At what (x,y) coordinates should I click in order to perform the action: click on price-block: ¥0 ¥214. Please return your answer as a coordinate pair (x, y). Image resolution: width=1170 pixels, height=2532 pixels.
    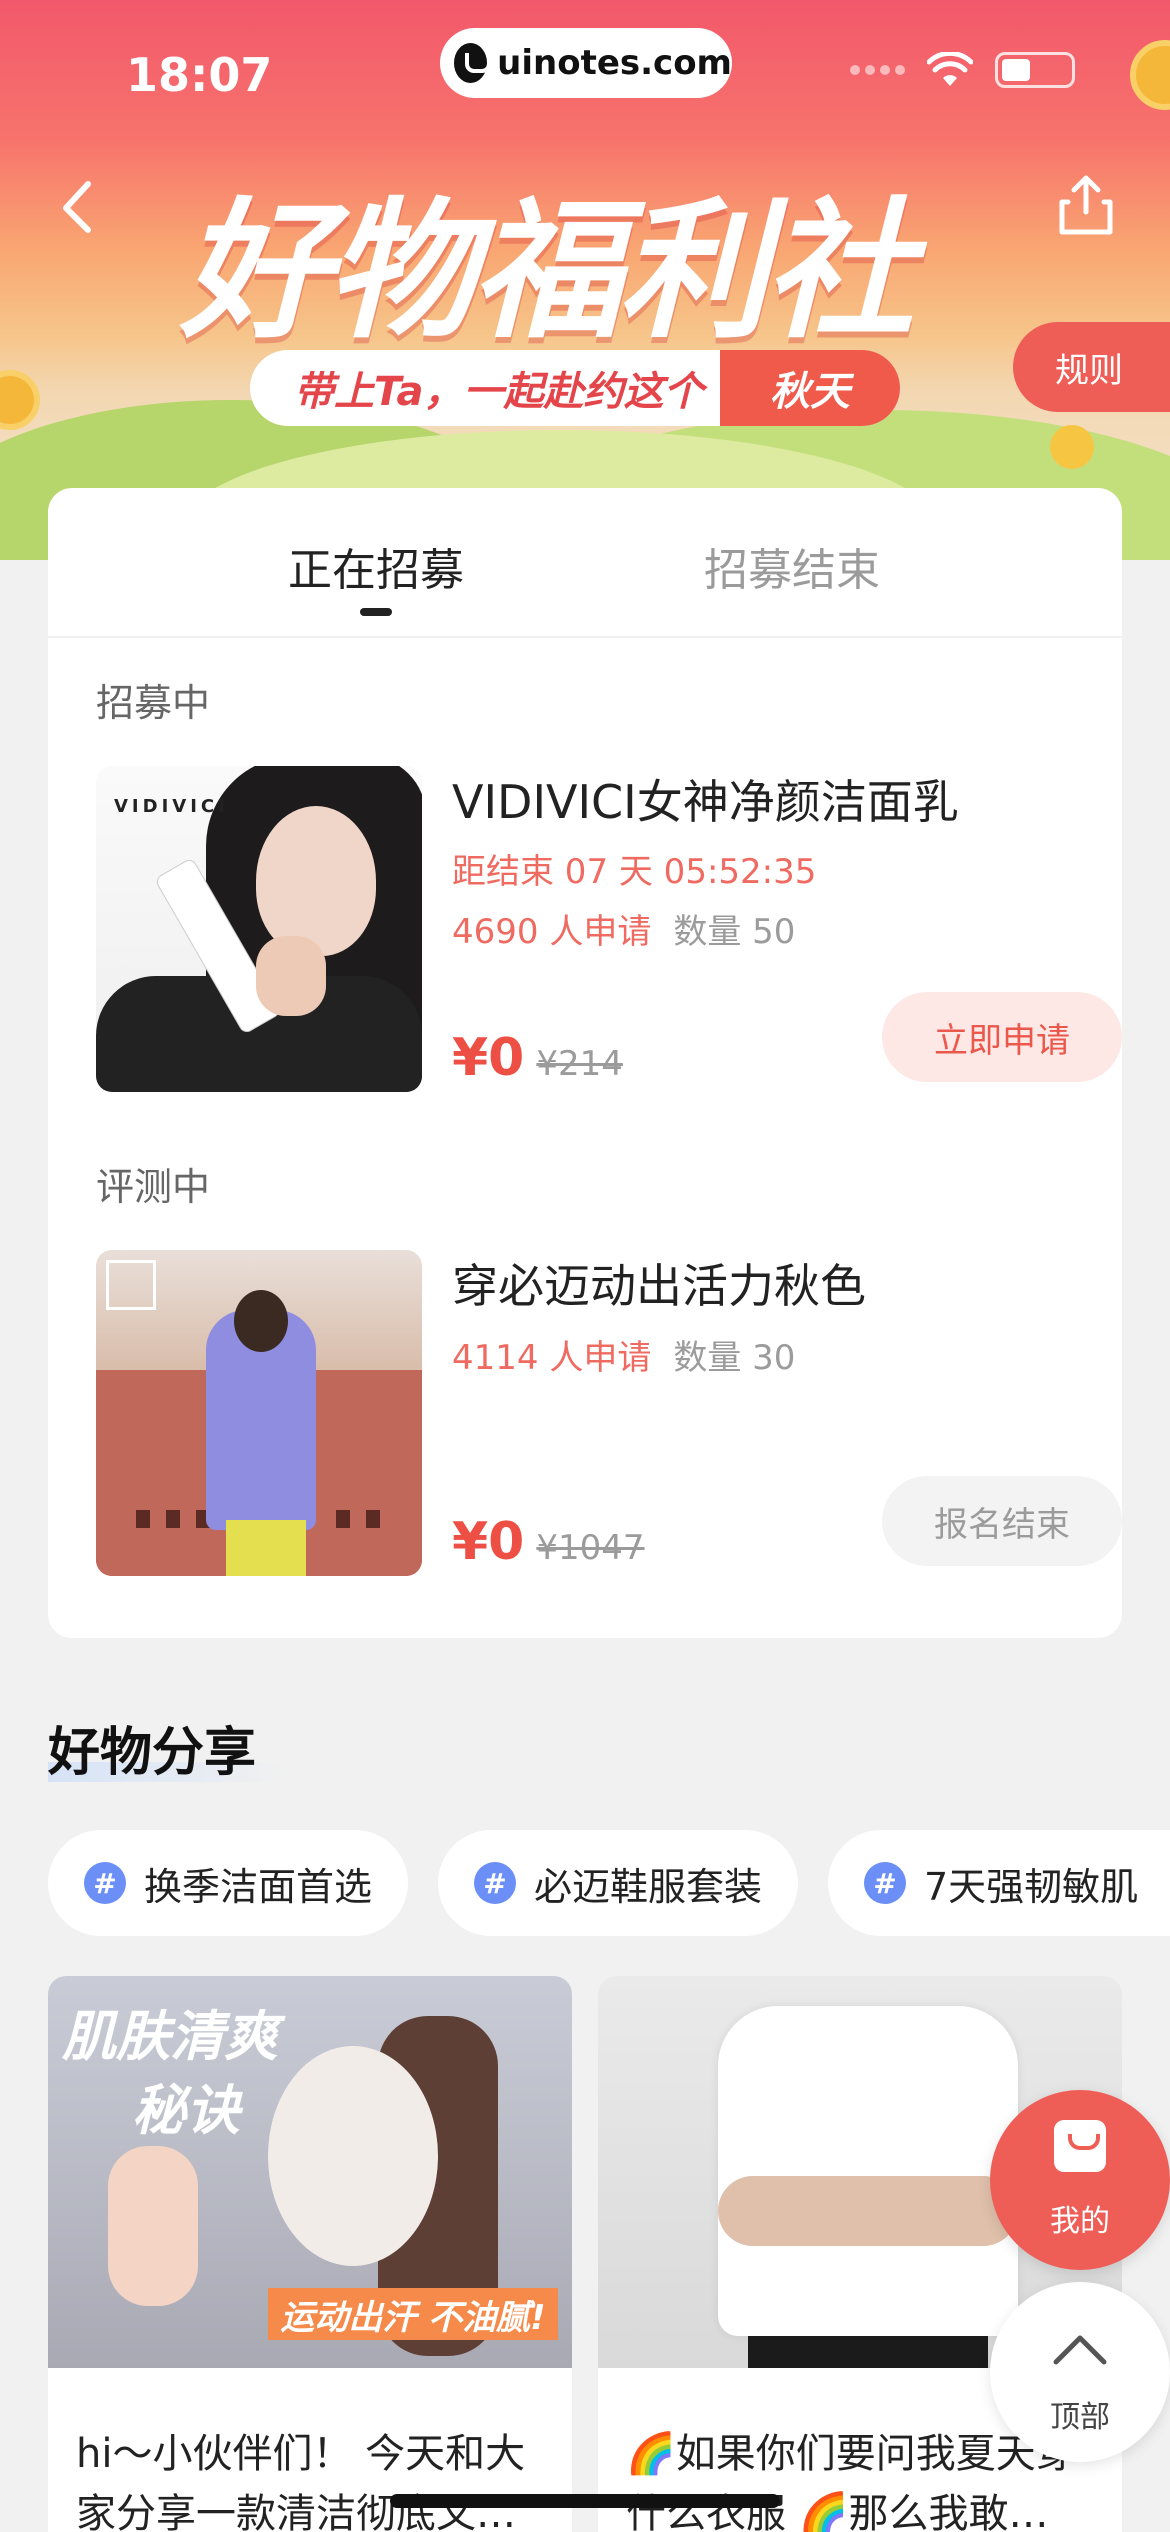
    Looking at the image, I should click on (537, 1058).